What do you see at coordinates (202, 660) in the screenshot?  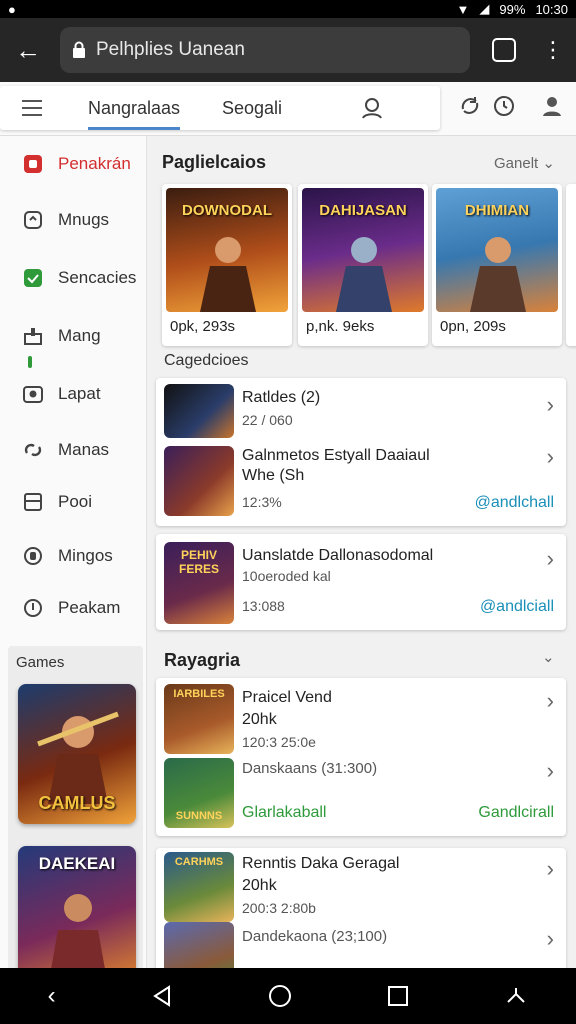 I see `section-title: Rayagria` at bounding box center [202, 660].